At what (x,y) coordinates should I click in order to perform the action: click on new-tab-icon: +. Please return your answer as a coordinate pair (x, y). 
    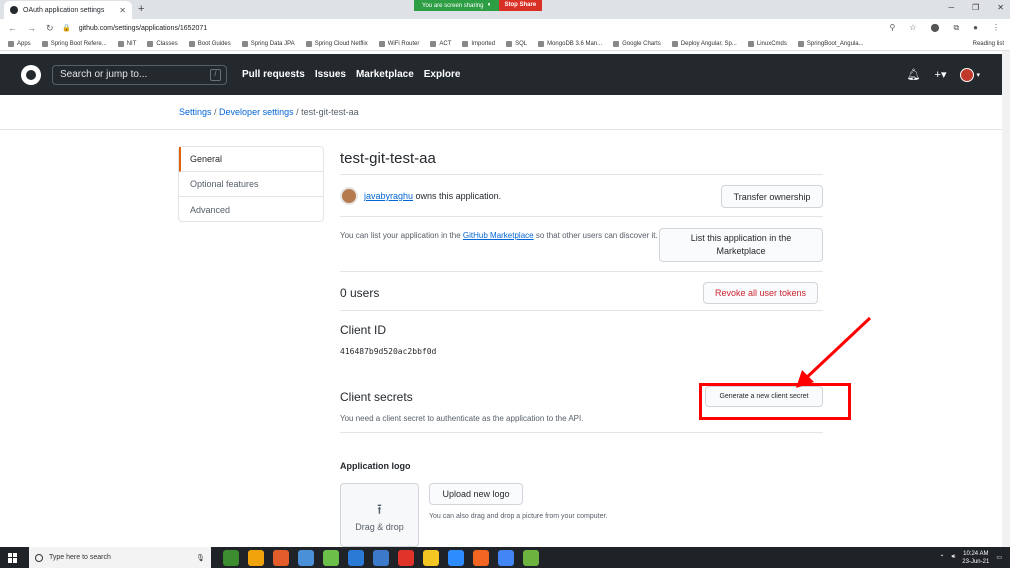
    Looking at the image, I should click on (141, 9).